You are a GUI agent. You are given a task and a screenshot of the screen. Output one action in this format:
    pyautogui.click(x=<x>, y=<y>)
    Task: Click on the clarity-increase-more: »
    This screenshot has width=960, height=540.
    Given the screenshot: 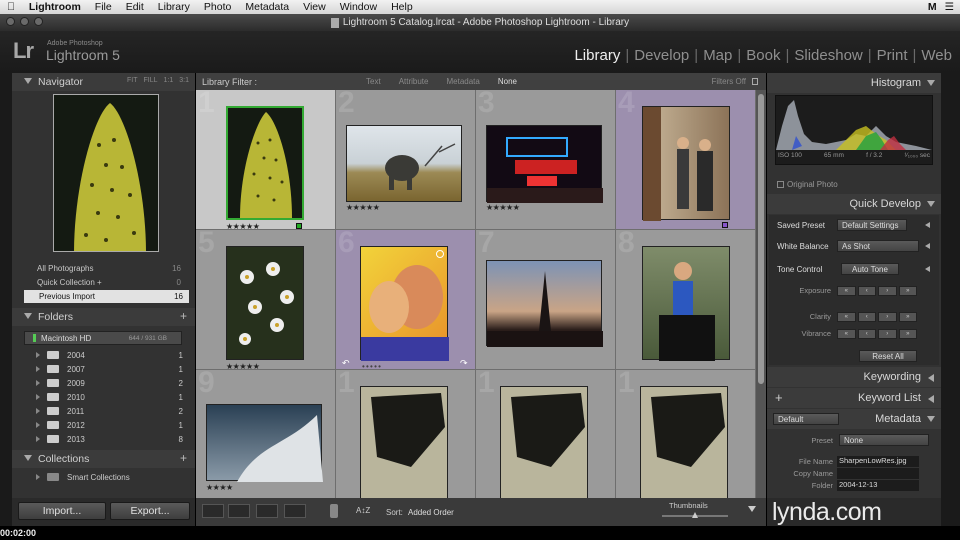 What is the action you would take?
    pyautogui.click(x=907, y=317)
    